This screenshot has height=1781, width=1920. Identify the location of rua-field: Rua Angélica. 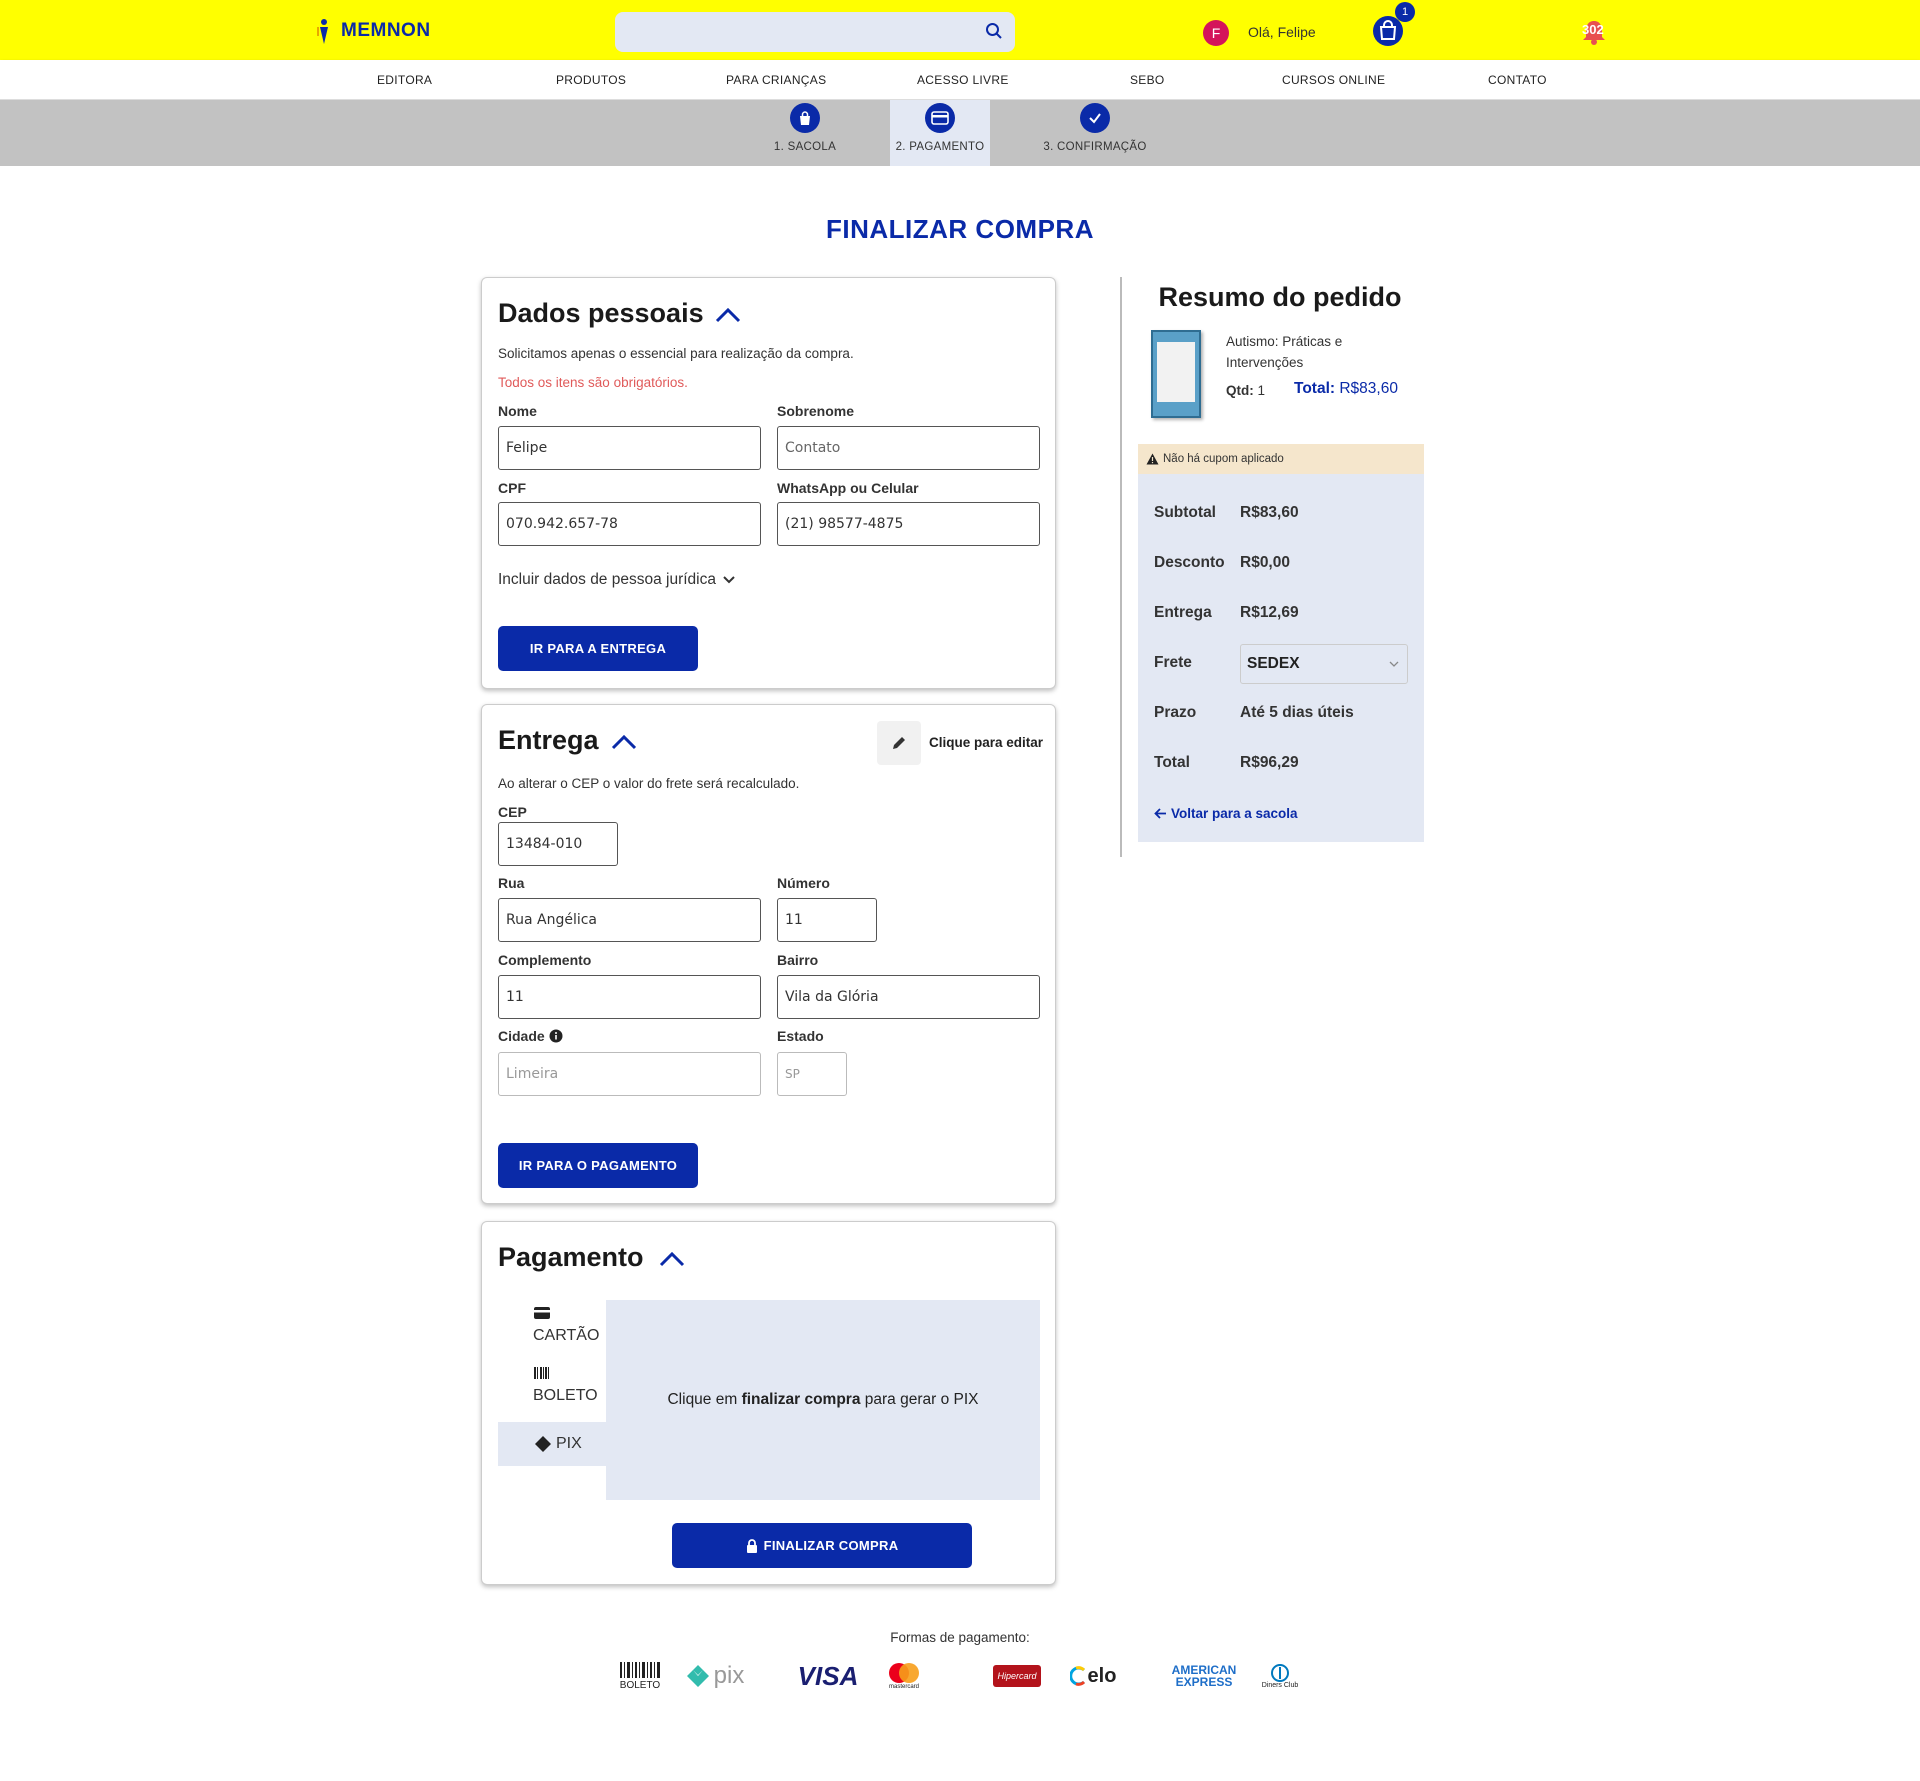
(629, 920).